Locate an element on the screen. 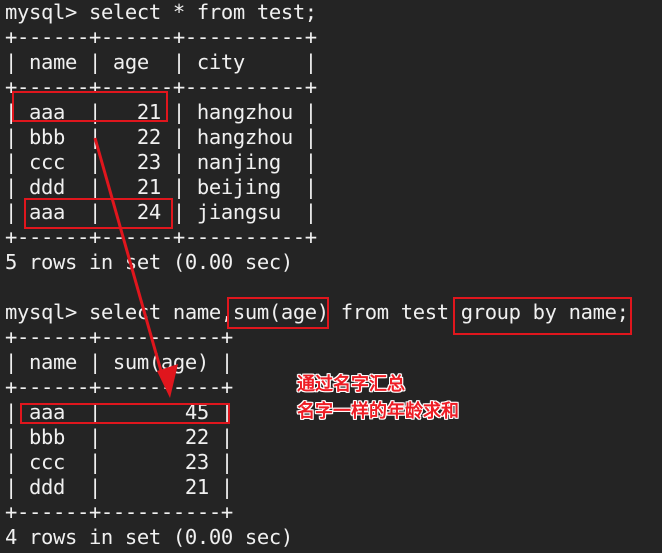 Image resolution: width=662 pixels, height=553 pixels. table-header: | name | sum(age) | is located at coordinates (119, 362).